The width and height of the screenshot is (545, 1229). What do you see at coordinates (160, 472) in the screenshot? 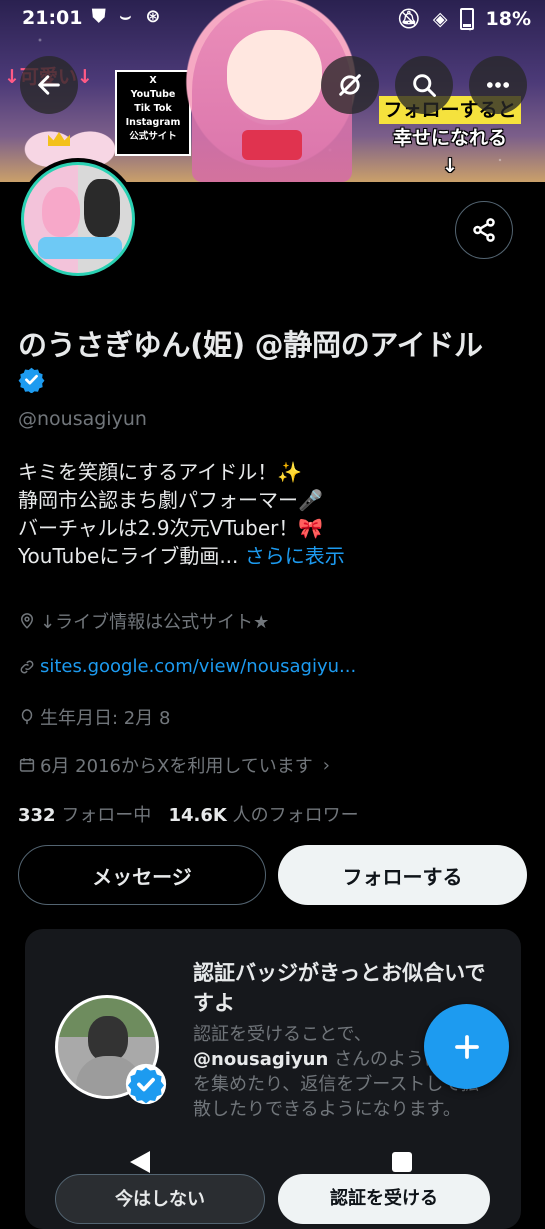
I see `bio-line: キミを笑顔にするアイドル！✨` at bounding box center [160, 472].